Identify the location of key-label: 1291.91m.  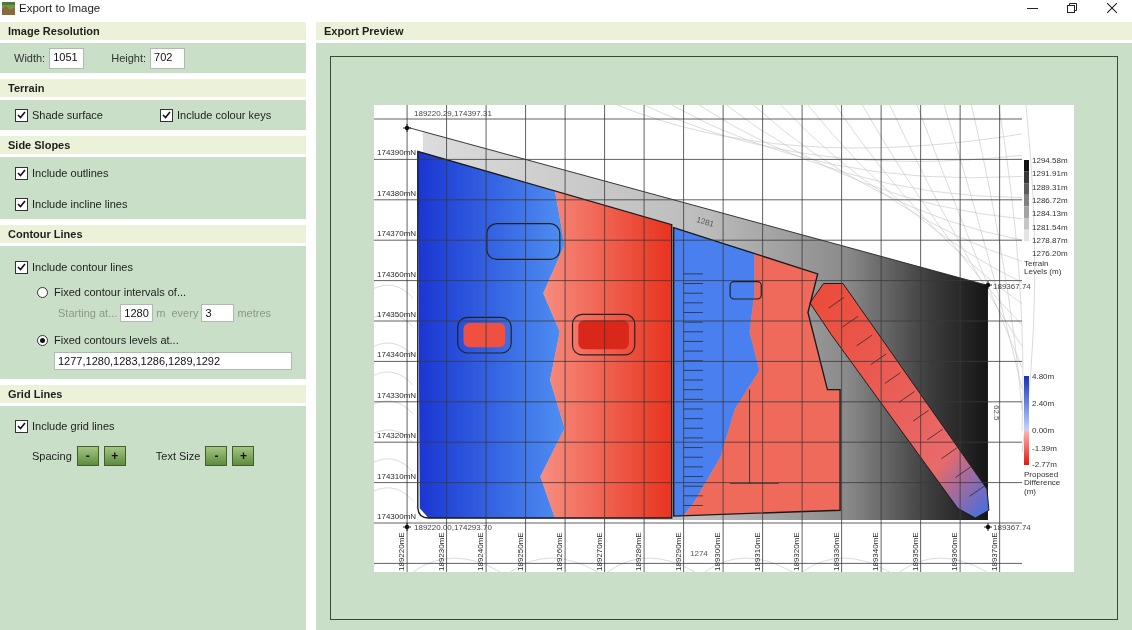
(1050, 173).